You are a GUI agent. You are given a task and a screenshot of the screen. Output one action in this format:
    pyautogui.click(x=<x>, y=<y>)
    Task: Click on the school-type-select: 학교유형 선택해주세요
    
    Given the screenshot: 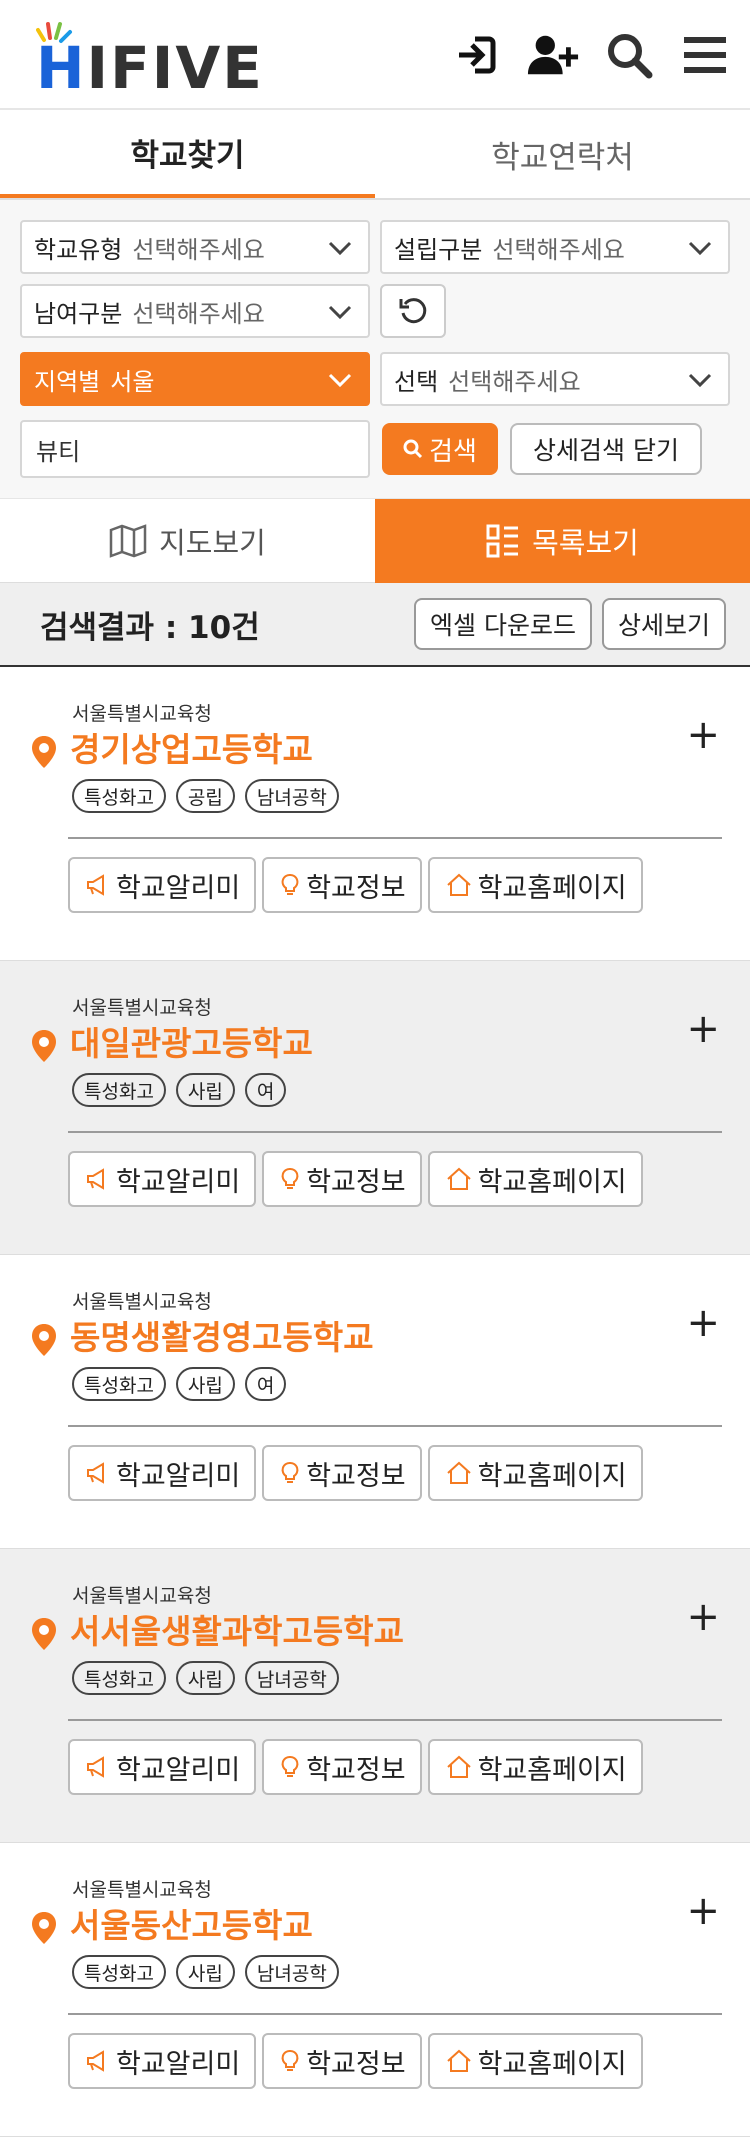 What is the action you would take?
    pyautogui.click(x=195, y=247)
    